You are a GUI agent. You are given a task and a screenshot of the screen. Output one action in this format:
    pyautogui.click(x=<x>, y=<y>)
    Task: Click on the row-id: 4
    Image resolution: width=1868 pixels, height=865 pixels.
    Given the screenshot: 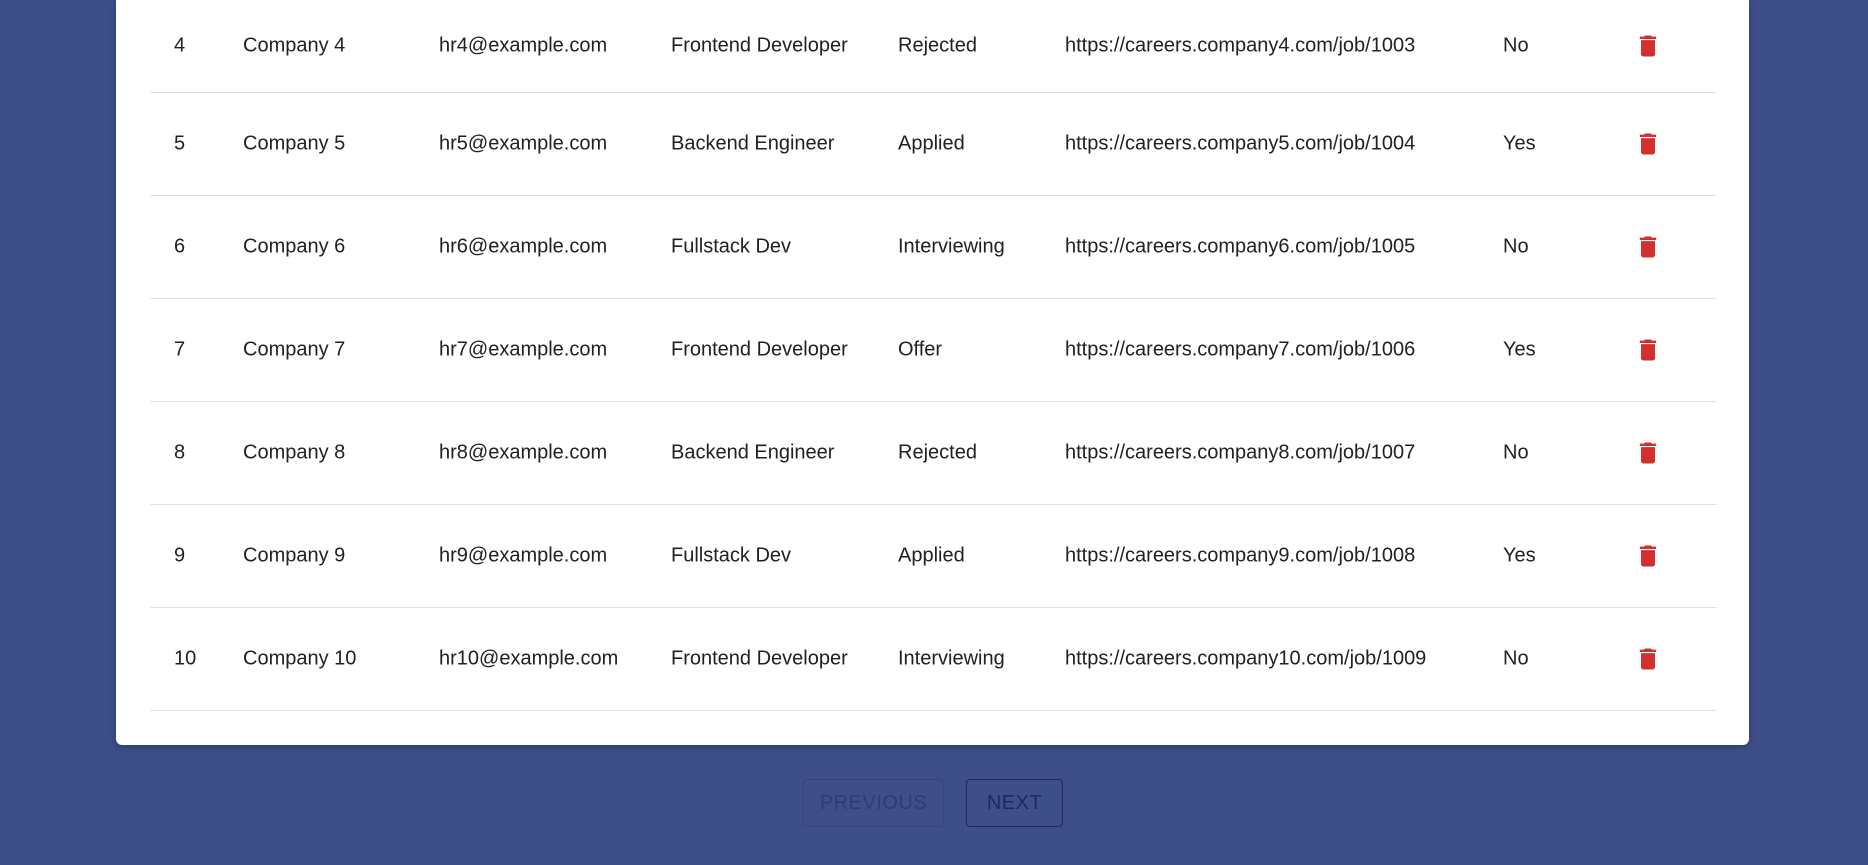 What is the action you would take?
    pyautogui.click(x=180, y=45)
    